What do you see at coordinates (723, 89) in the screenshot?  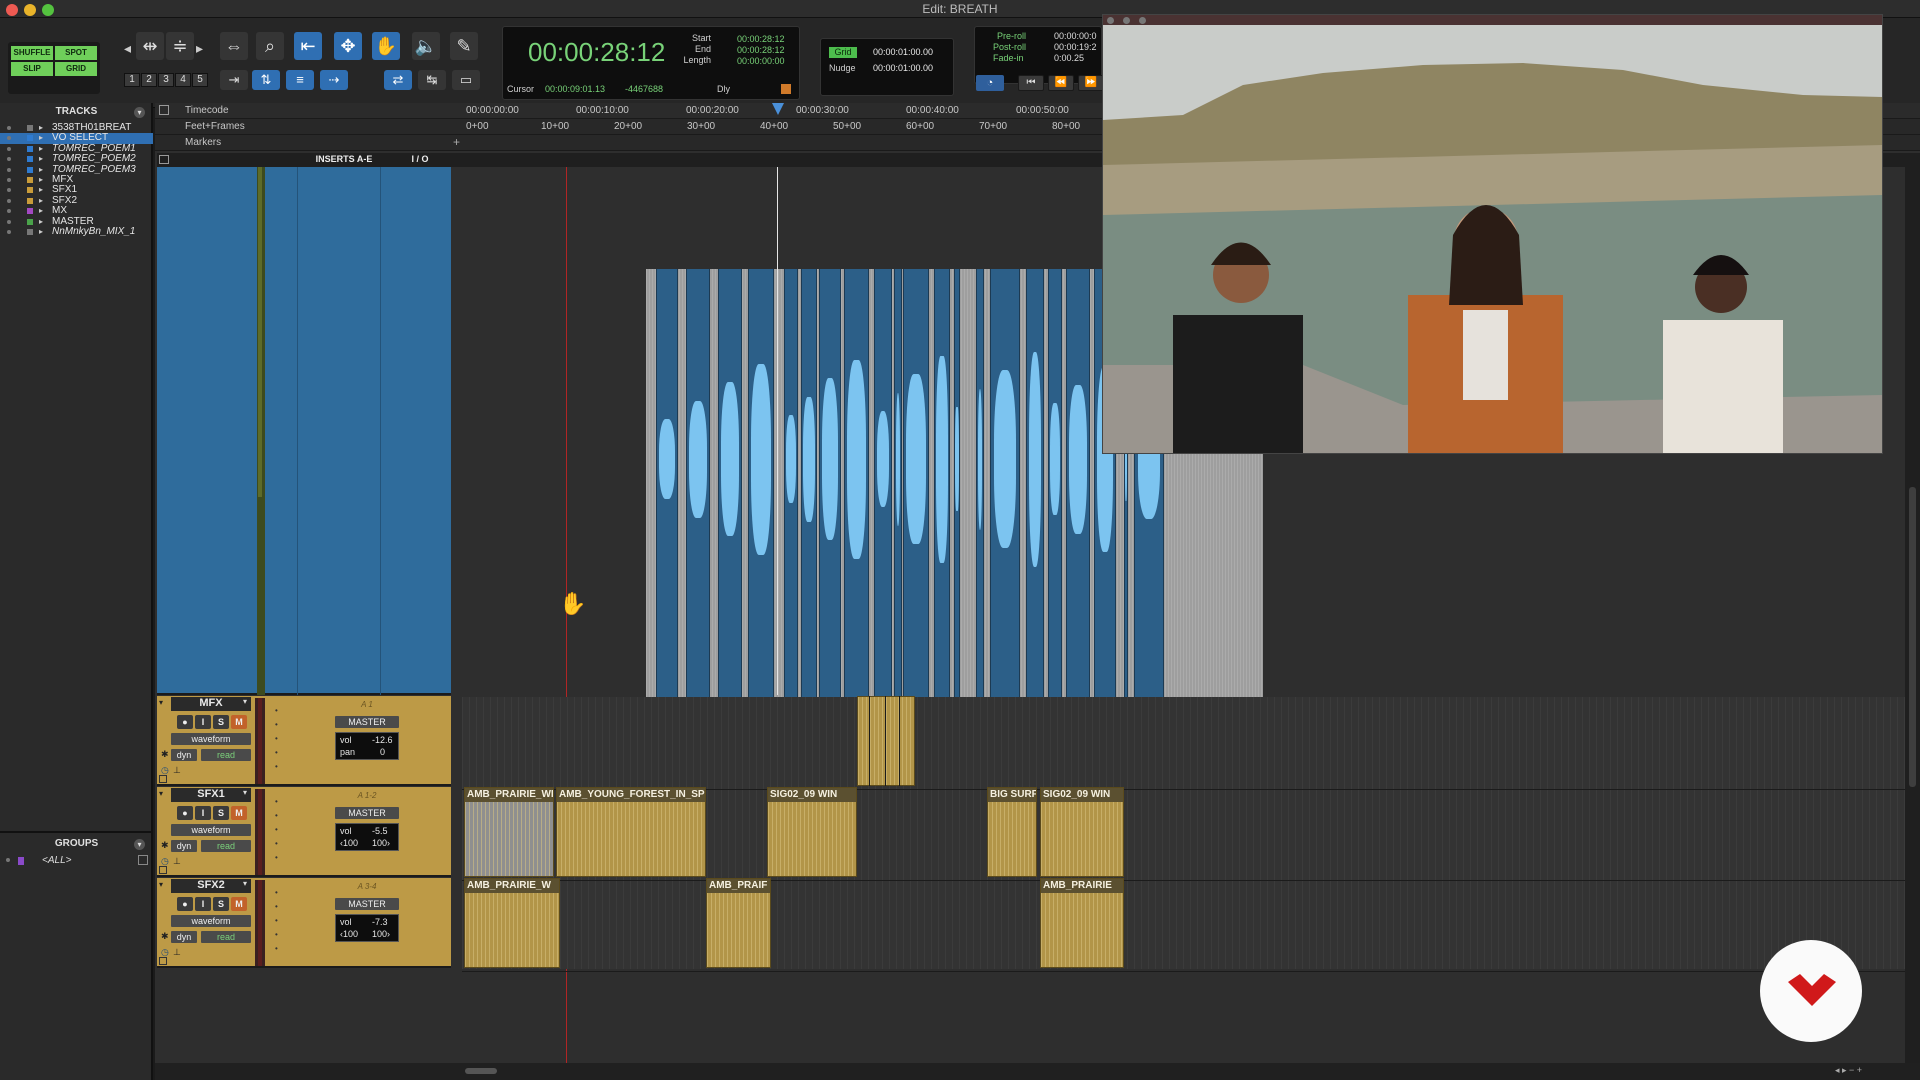 I see `delay-compensation-label: Dly` at bounding box center [723, 89].